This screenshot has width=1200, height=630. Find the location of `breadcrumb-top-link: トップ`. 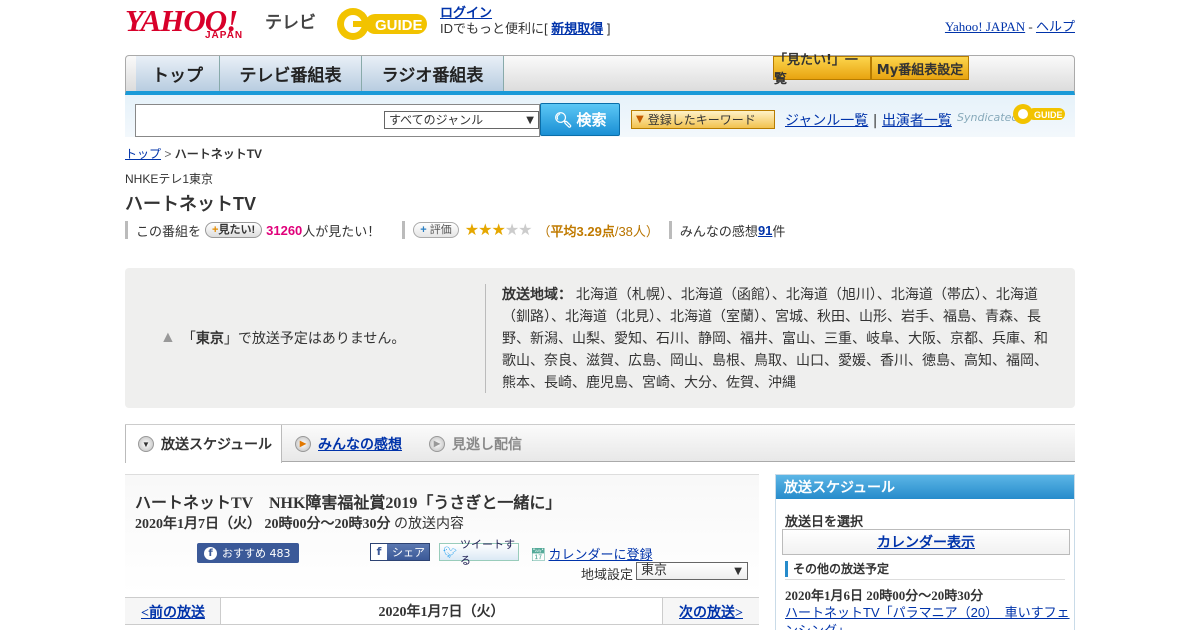

breadcrumb-top-link: トップ is located at coordinates (143, 154).